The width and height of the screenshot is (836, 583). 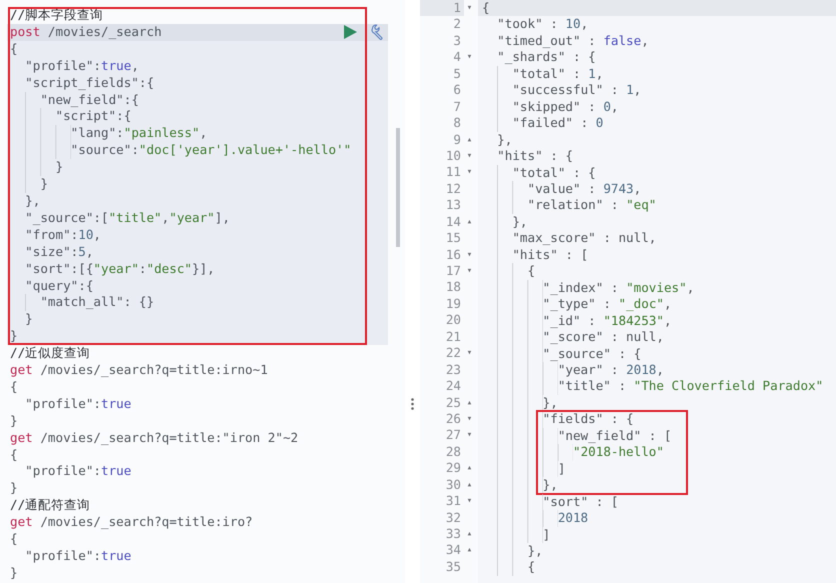 What do you see at coordinates (659, 370) in the screenshot?
I see `code-line: "year" : 2018,` at bounding box center [659, 370].